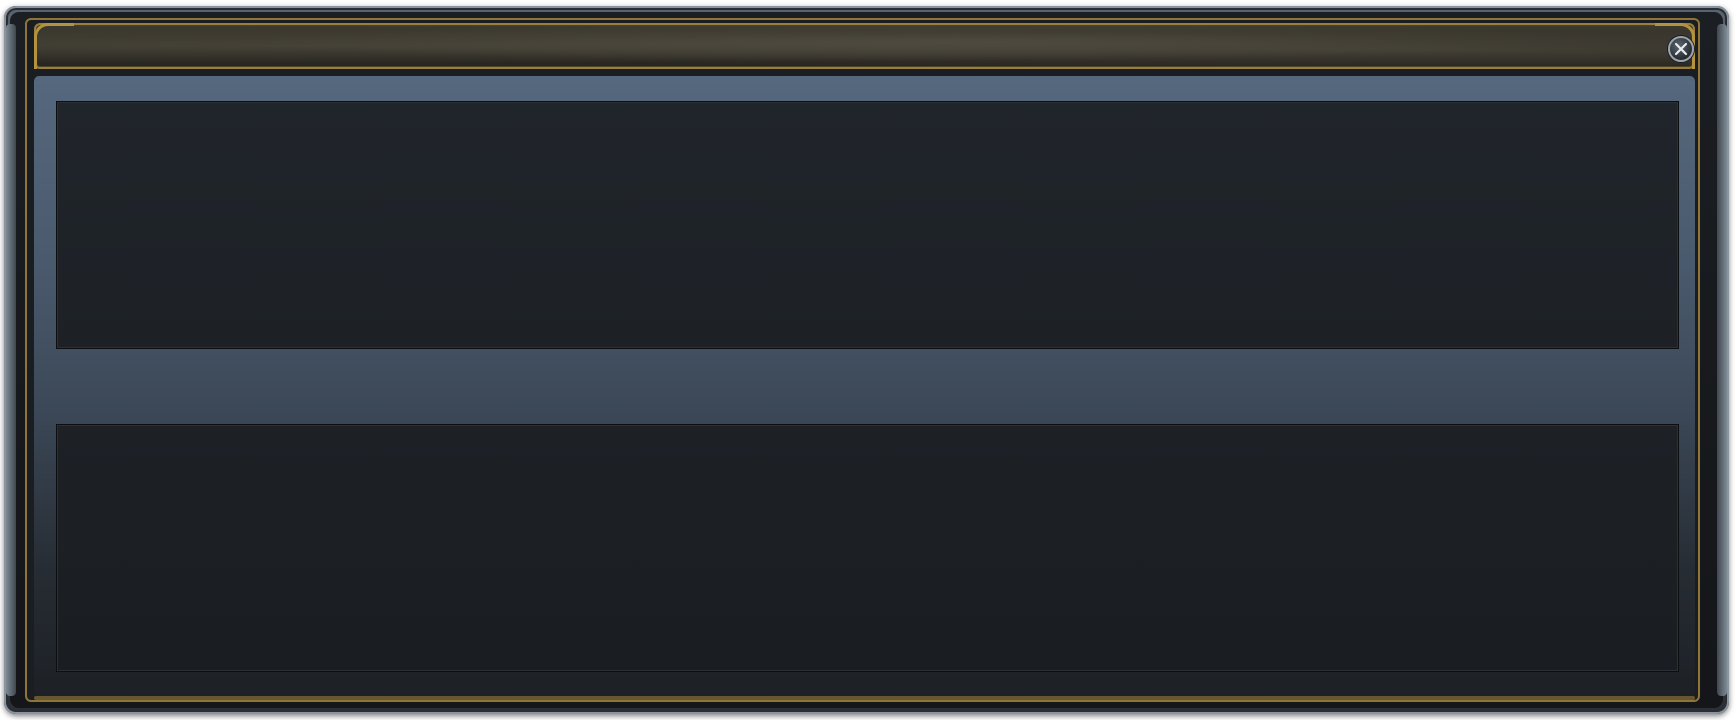  Describe the element at coordinates (864, 698) in the screenshot. I see `bottom-gold-rim` at that location.